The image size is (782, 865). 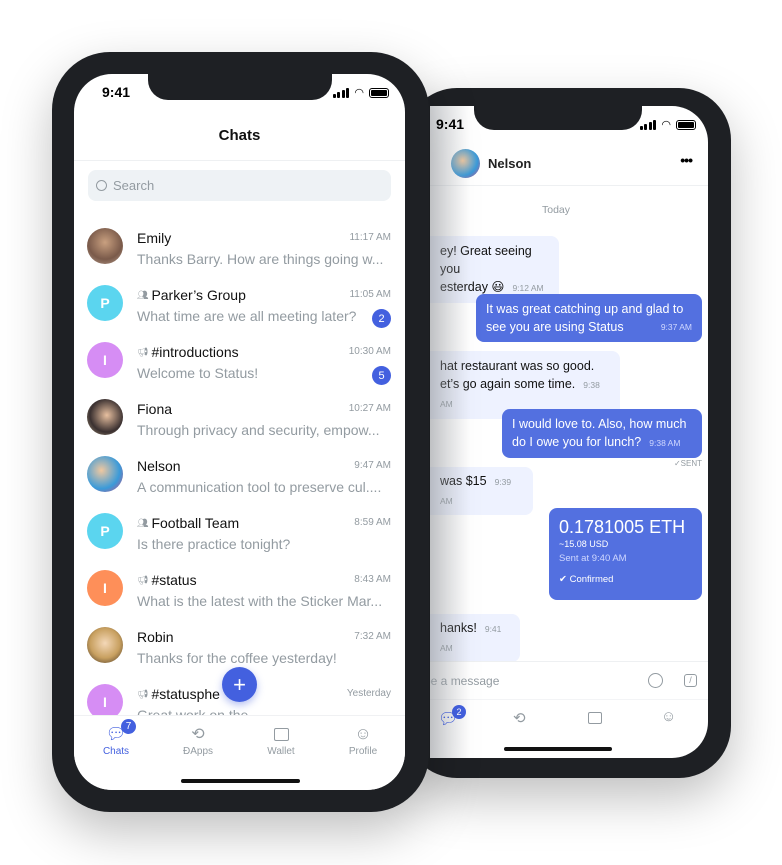 I want to click on check-icon: ✓, so click(x=677, y=463).